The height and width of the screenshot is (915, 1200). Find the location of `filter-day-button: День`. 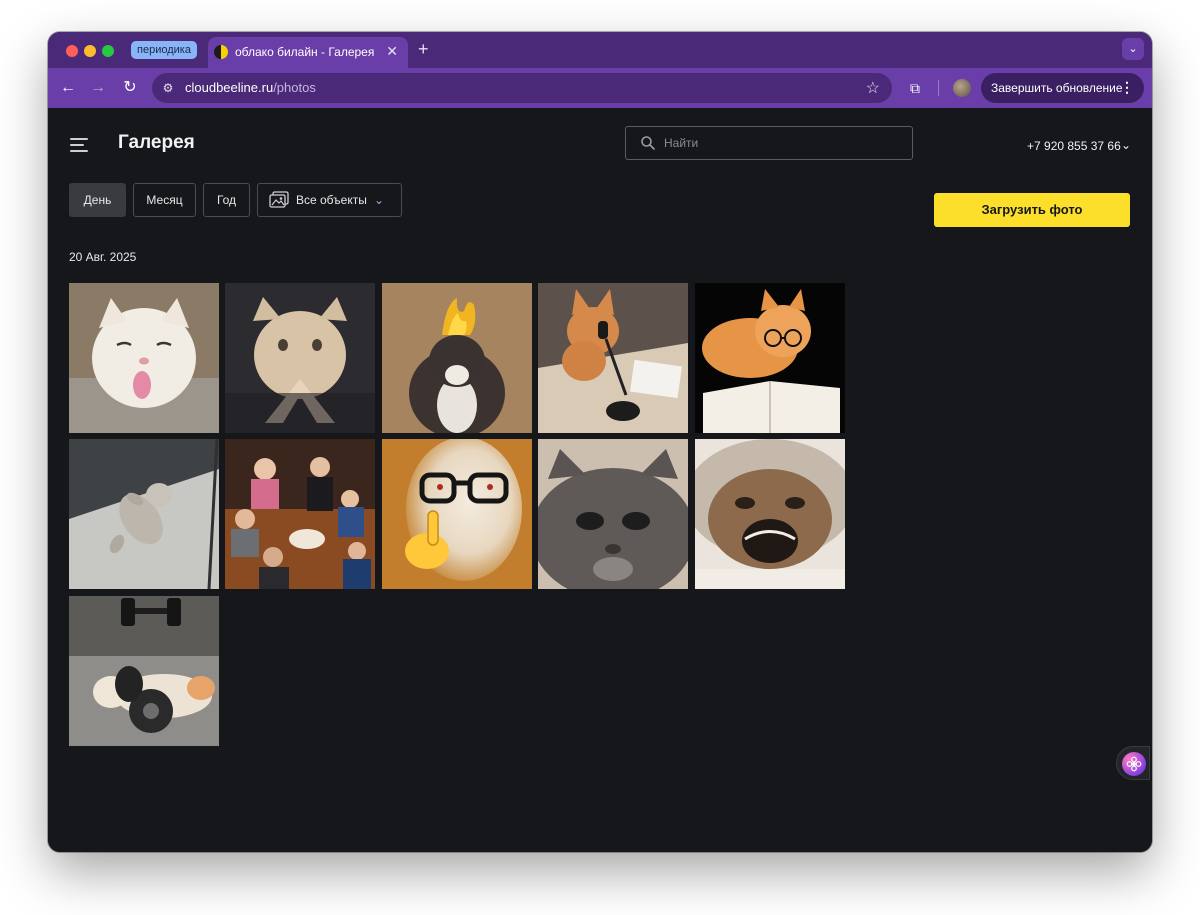

filter-day-button: День is located at coordinates (97, 200).